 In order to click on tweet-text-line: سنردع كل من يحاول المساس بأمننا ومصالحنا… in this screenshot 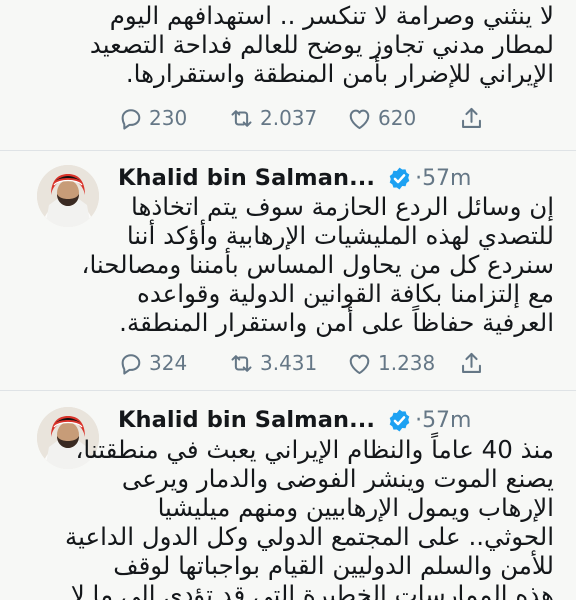, I will do `click(317, 264)`.